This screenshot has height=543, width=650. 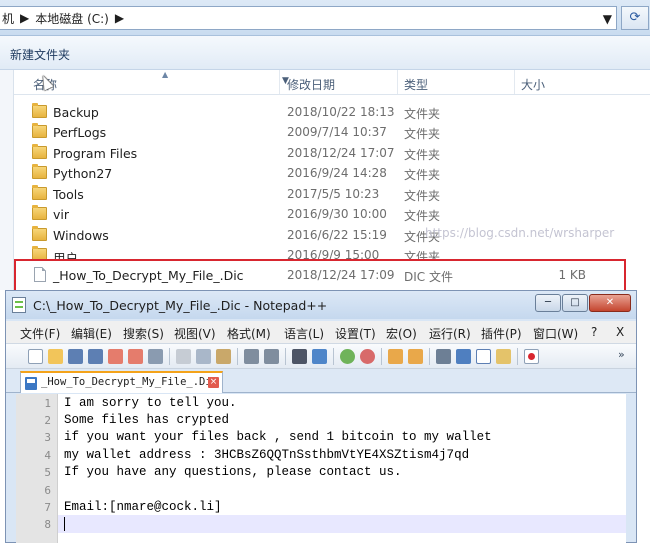 I want to click on tab-ransom-note: _How_To_Decrypt_My_File_.Dic ×, so click(x=121, y=382).